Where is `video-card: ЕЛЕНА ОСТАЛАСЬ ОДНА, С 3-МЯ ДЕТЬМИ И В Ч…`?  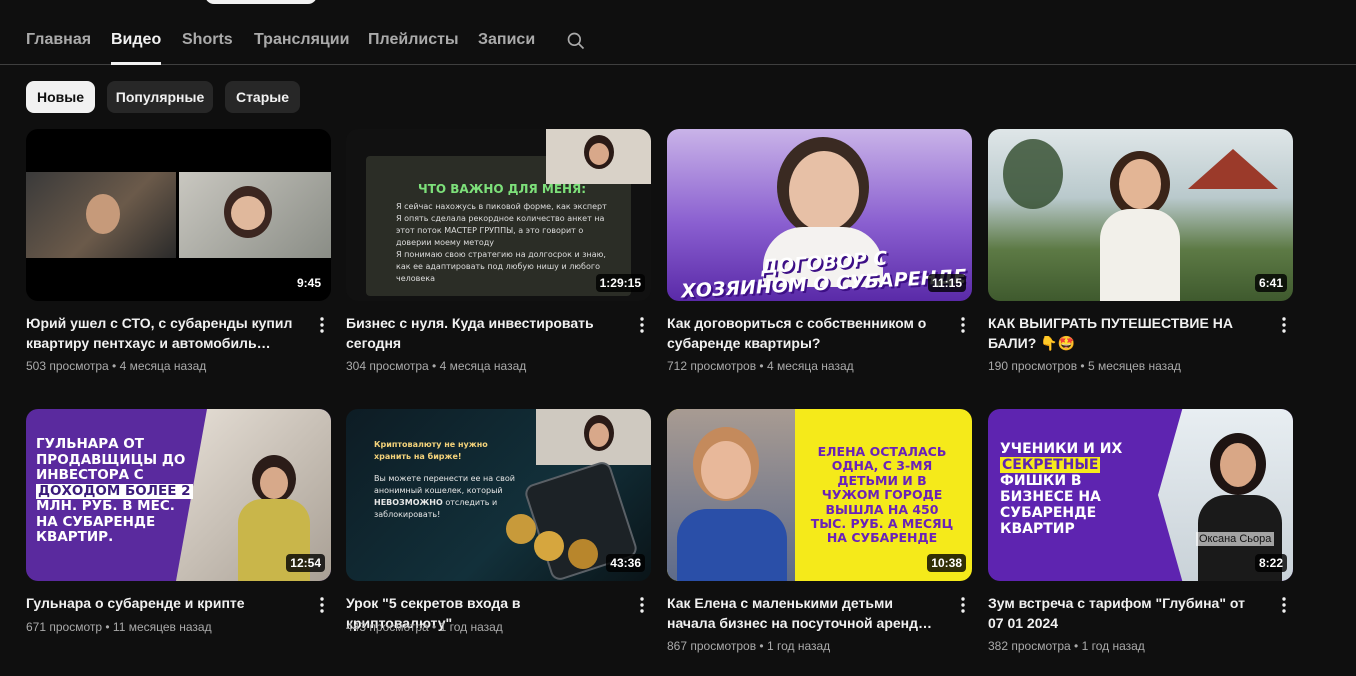
video-card: ЕЛЕНА ОСТАЛАСЬ ОДНА, С 3-МЯ ДЕТЬМИ И В Ч… is located at coordinates (819, 531).